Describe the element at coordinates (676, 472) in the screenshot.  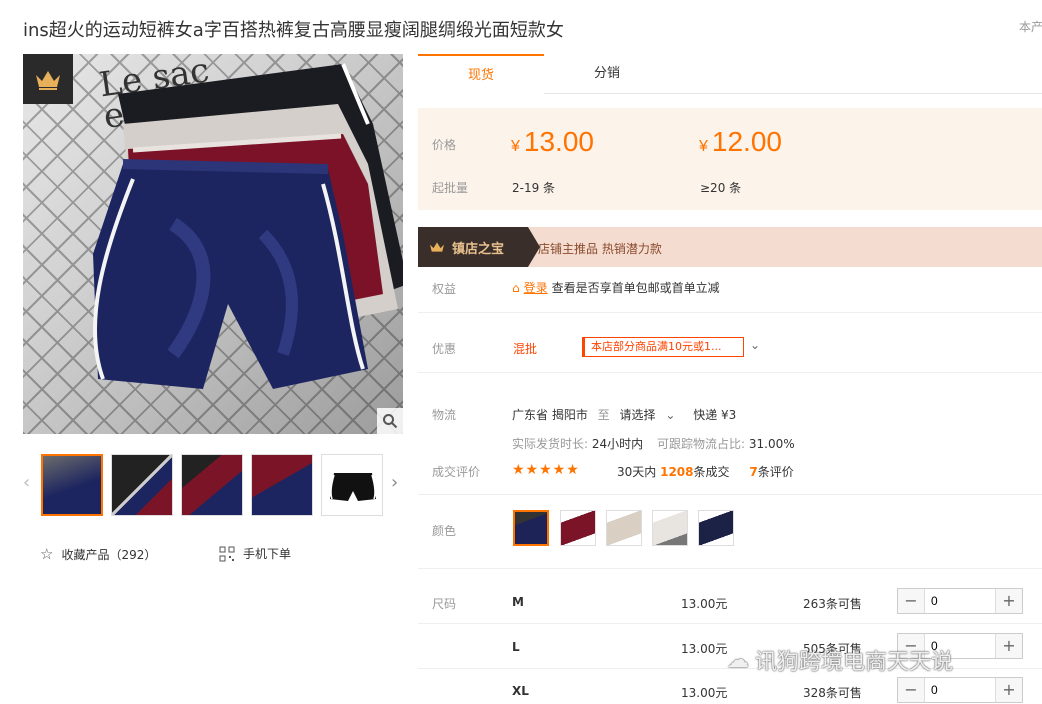
I see `deals-sold-count: 1208` at that location.